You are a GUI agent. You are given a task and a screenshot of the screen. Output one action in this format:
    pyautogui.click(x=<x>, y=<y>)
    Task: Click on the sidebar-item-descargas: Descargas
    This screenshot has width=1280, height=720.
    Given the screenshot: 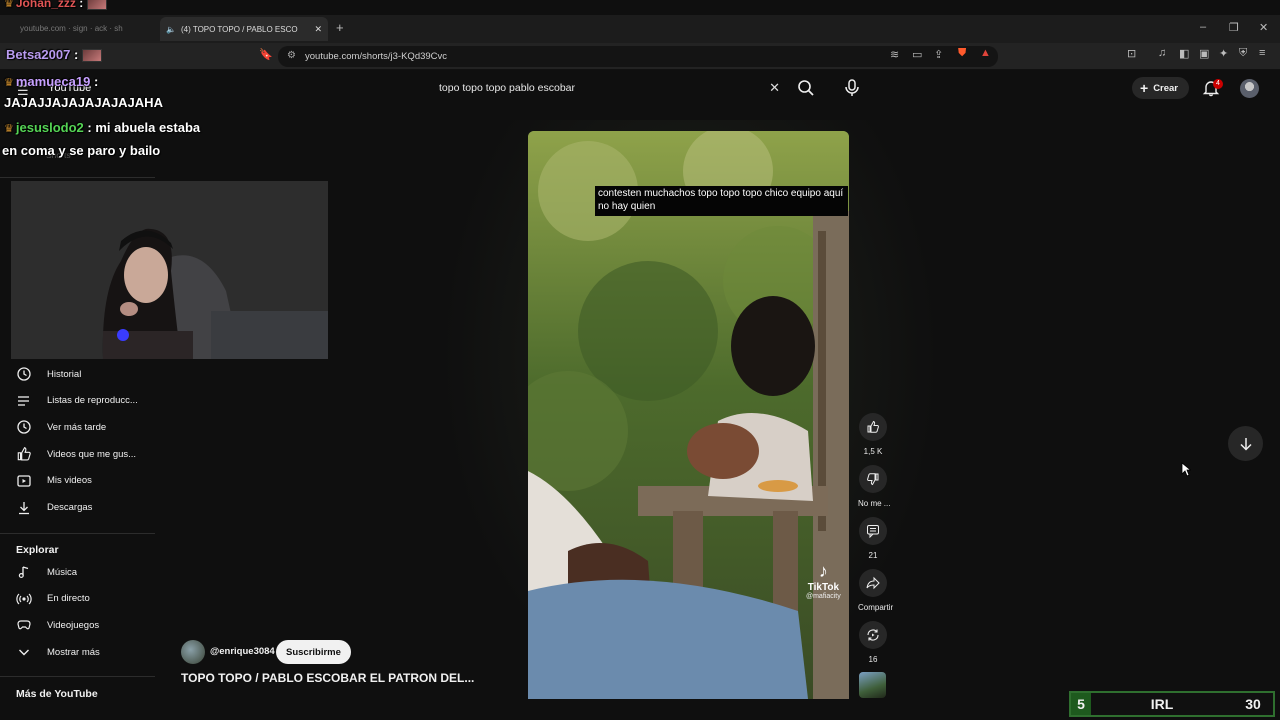 What is the action you would take?
    pyautogui.click(x=82, y=508)
    